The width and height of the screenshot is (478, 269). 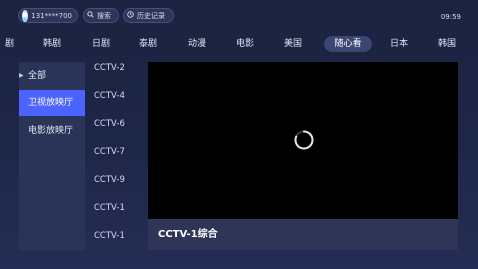 I want to click on tab-4: 动漫, so click(x=197, y=44).